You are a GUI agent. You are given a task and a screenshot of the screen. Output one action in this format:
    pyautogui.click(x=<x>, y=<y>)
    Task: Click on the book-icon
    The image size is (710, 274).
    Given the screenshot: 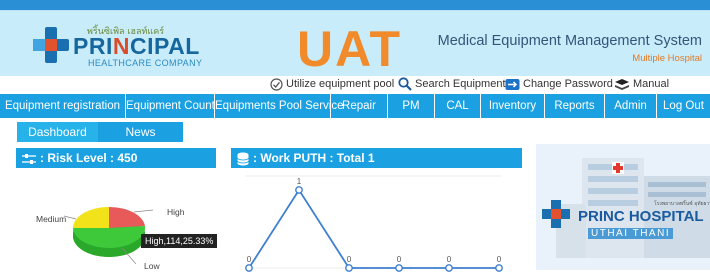 What is the action you would take?
    pyautogui.click(x=622, y=84)
    